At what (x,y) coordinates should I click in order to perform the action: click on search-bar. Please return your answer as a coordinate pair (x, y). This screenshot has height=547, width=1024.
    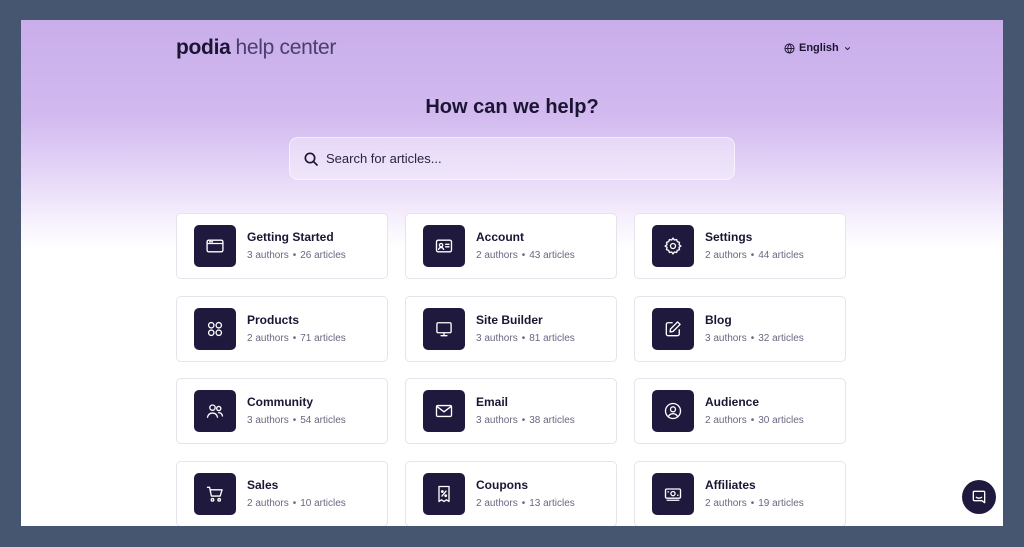
    Looking at the image, I should click on (512, 158).